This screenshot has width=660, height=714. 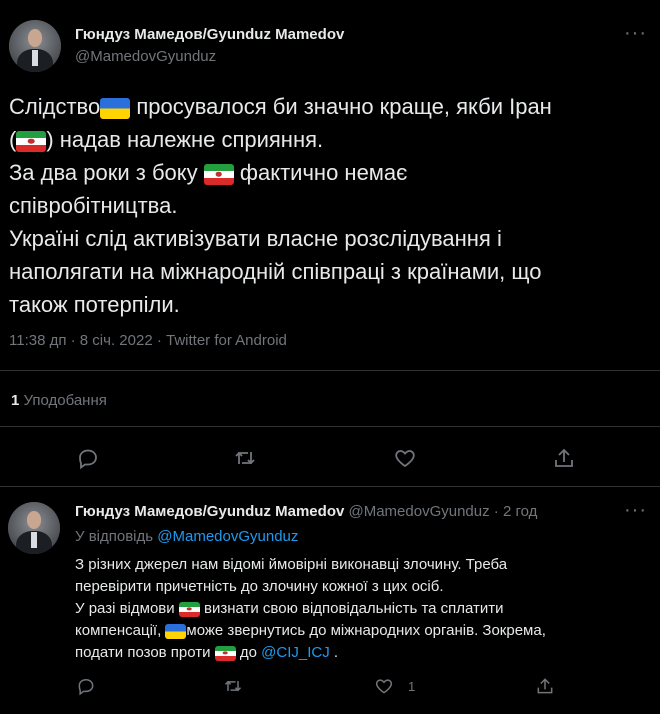 I want to click on tweet-text-segment: (, so click(x=13, y=139).